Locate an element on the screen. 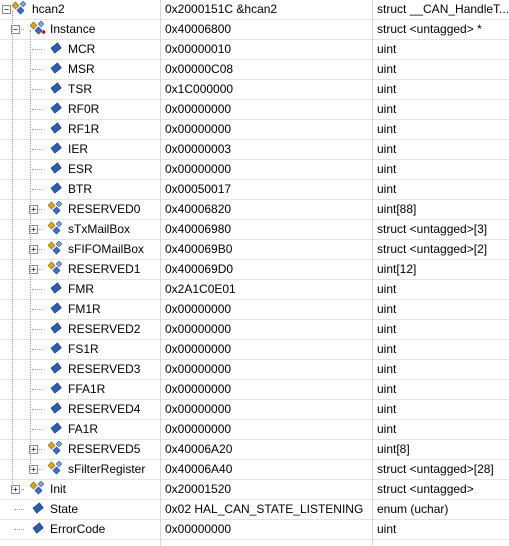 Image resolution: width=509 pixels, height=546 pixels. name-cell: FM1R is located at coordinates (80, 309).